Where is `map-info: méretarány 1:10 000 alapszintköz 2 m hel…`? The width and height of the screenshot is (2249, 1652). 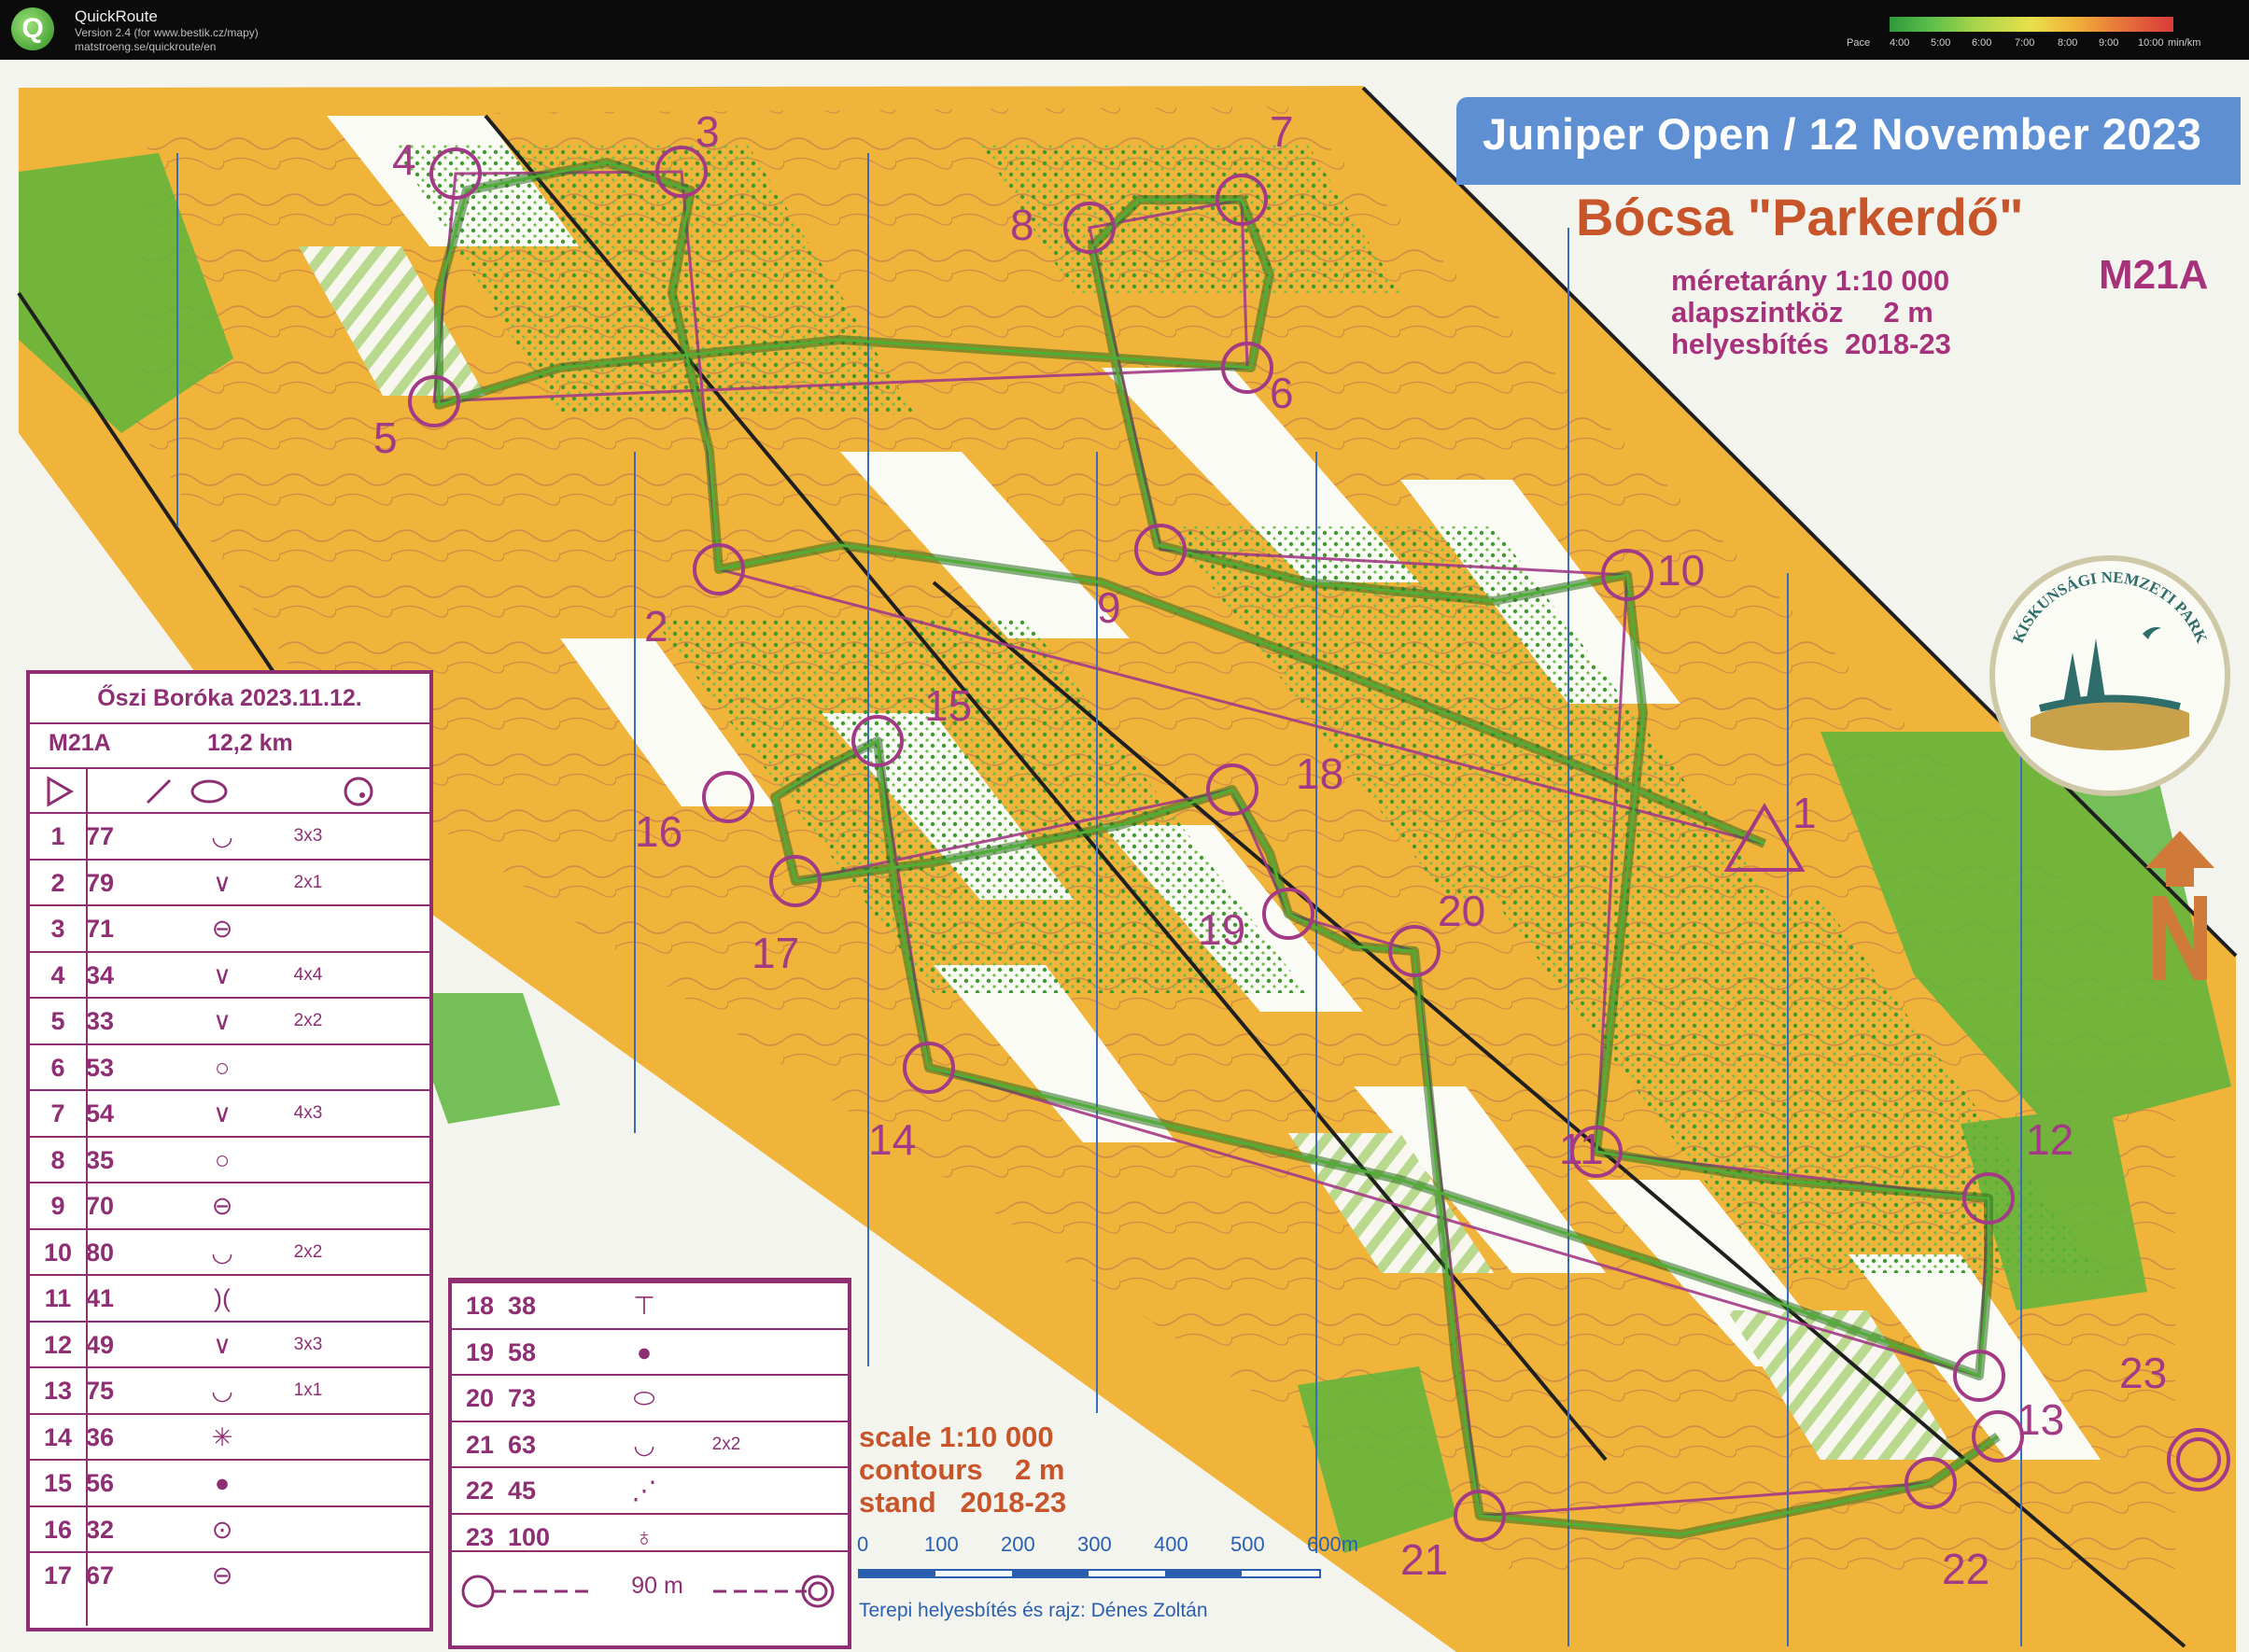 map-info: méretarány 1:10 000 alapszintköz 2 m hel… is located at coordinates (1811, 312).